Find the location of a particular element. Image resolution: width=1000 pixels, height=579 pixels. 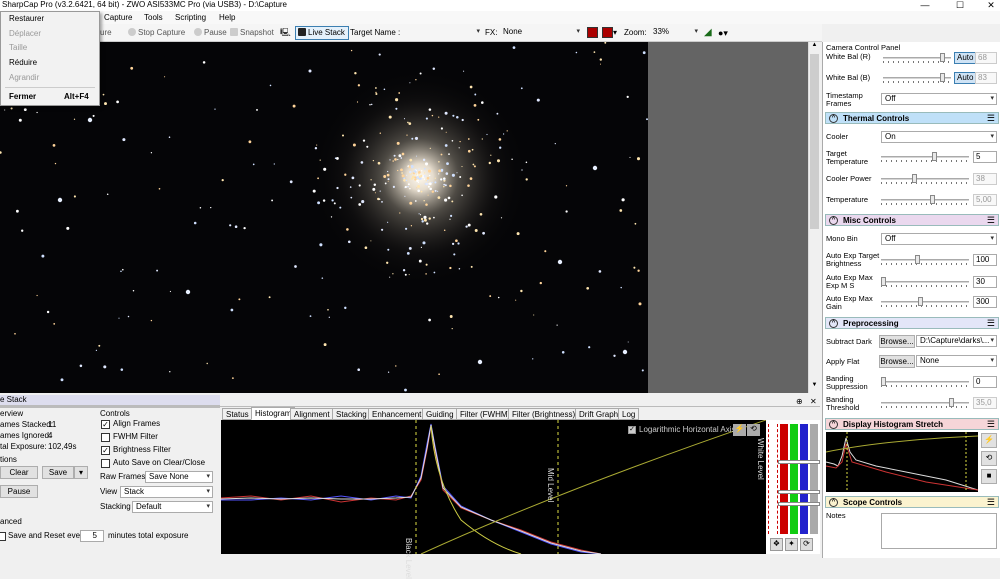

white-bal-r-value: 68 is located at coordinates (986, 58).